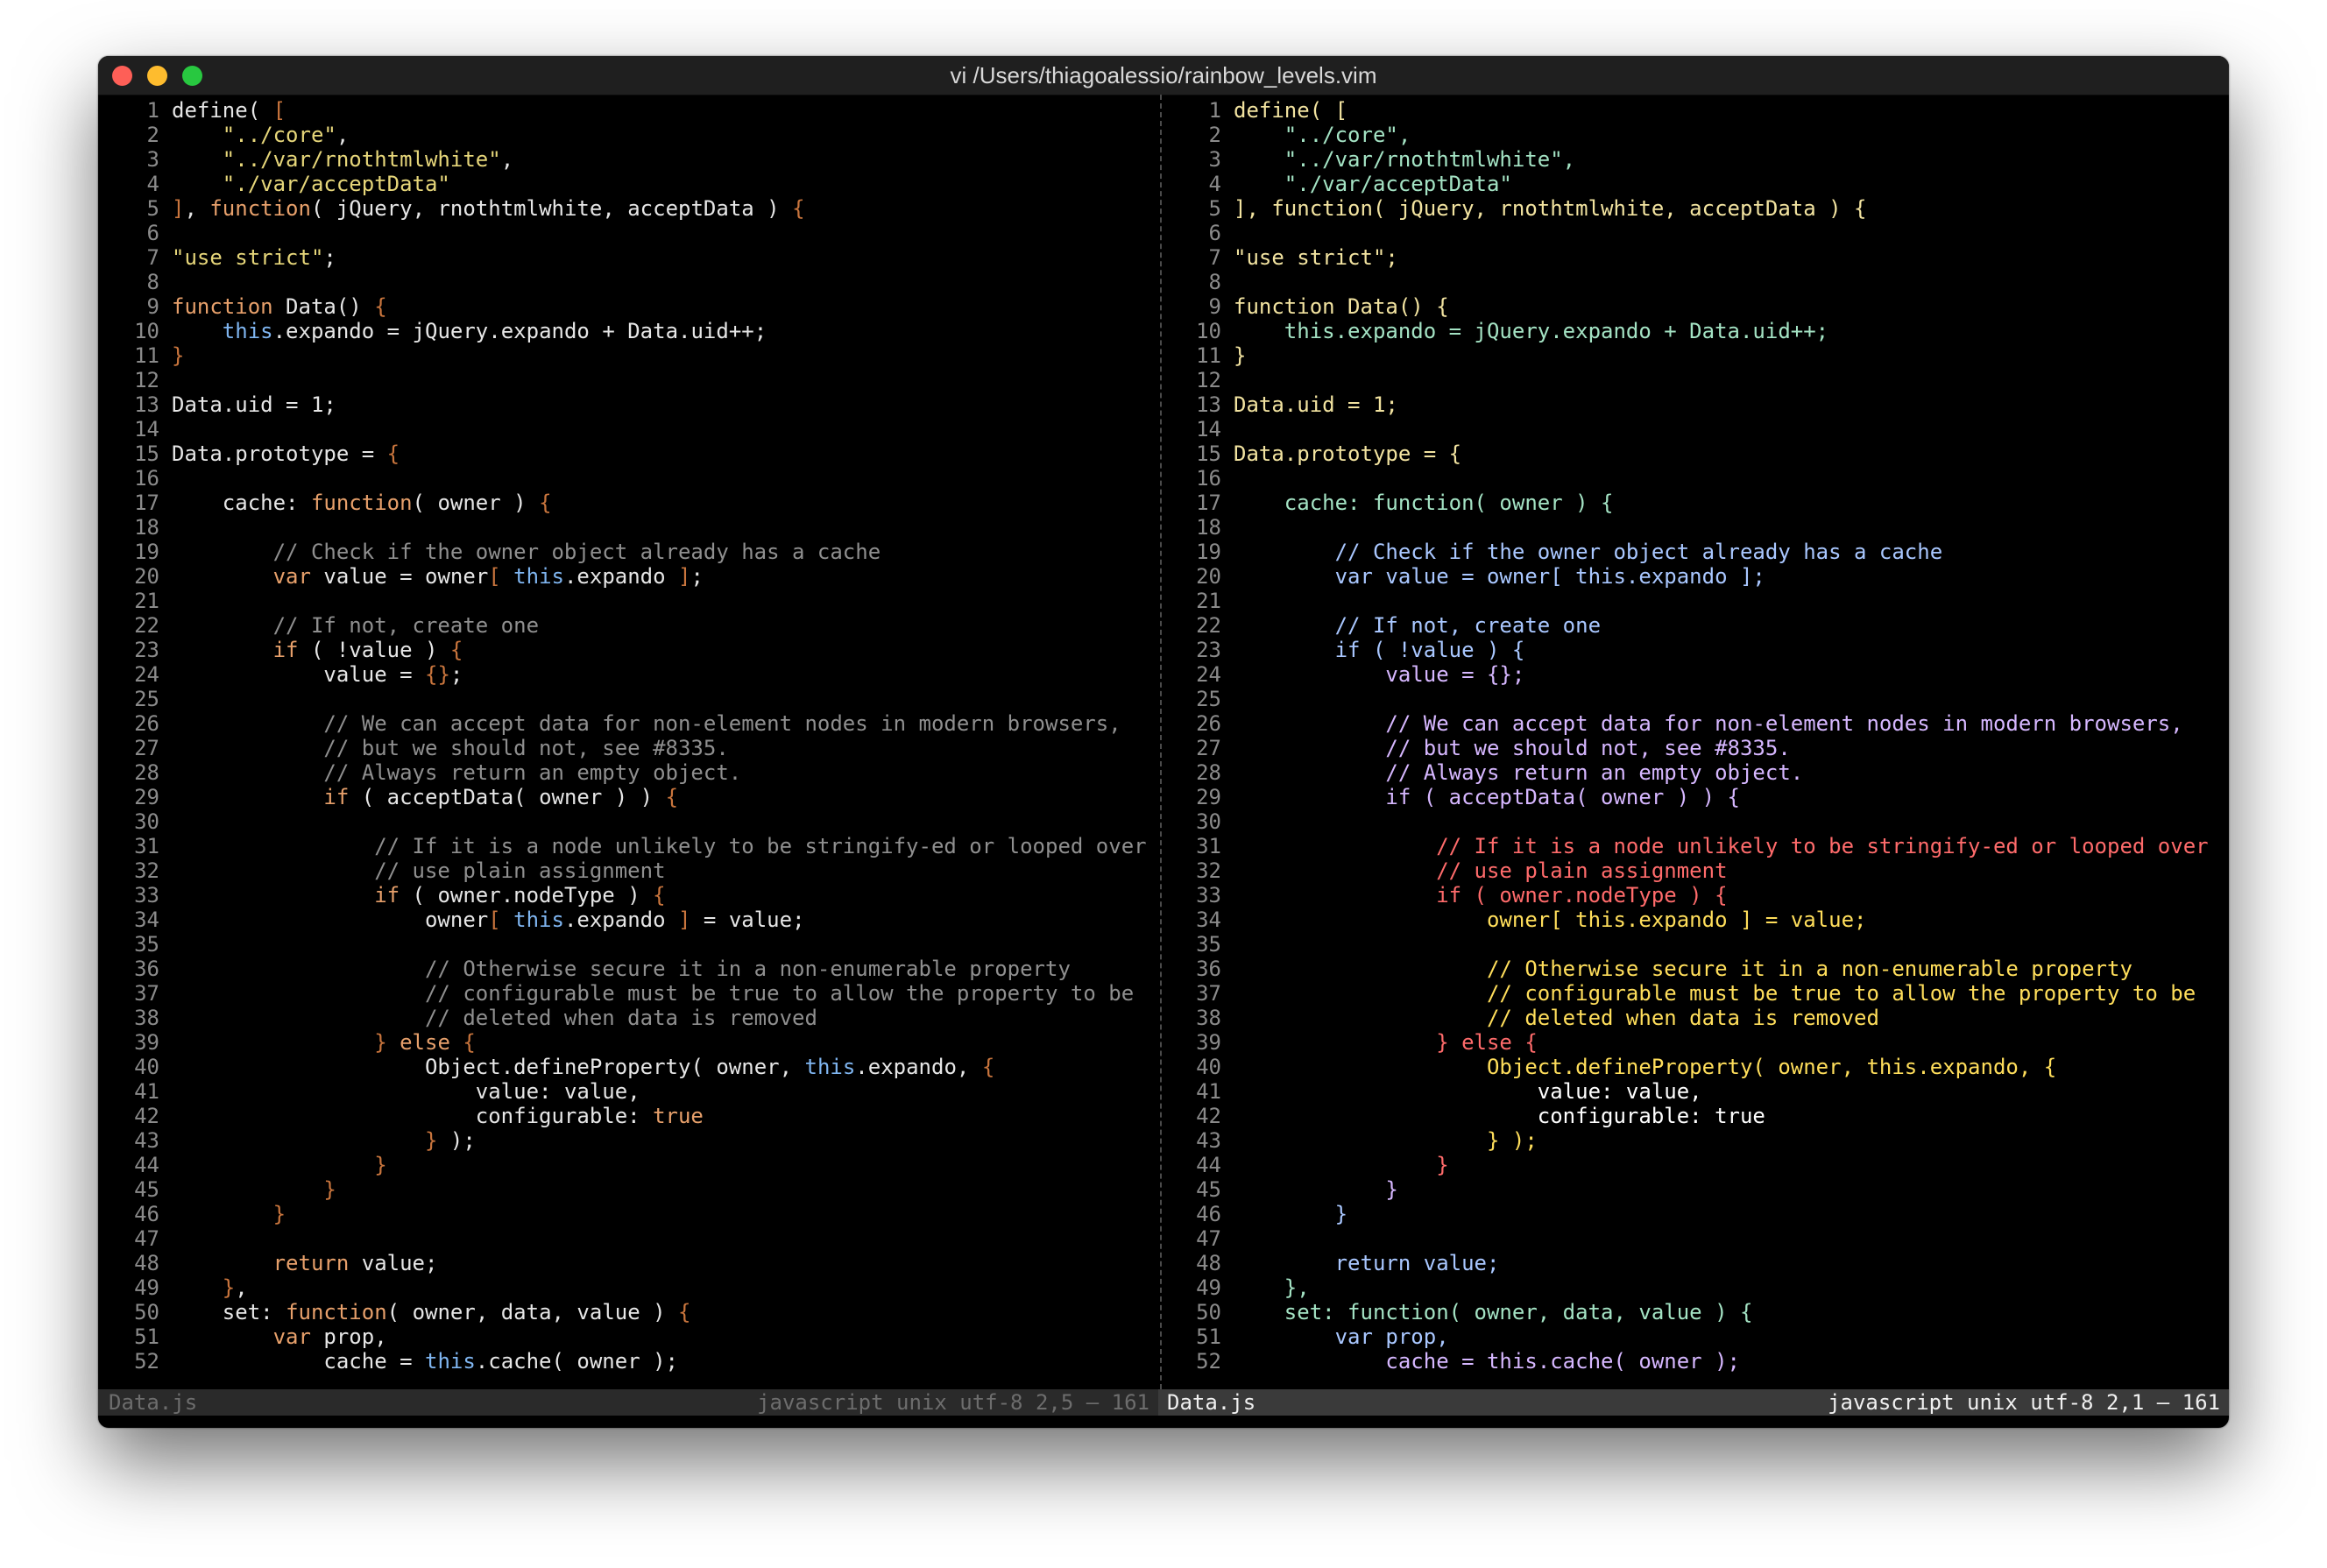 This screenshot has width=2327, height=1568. I want to click on right-code-line: 1 define( [, so click(1682, 110).